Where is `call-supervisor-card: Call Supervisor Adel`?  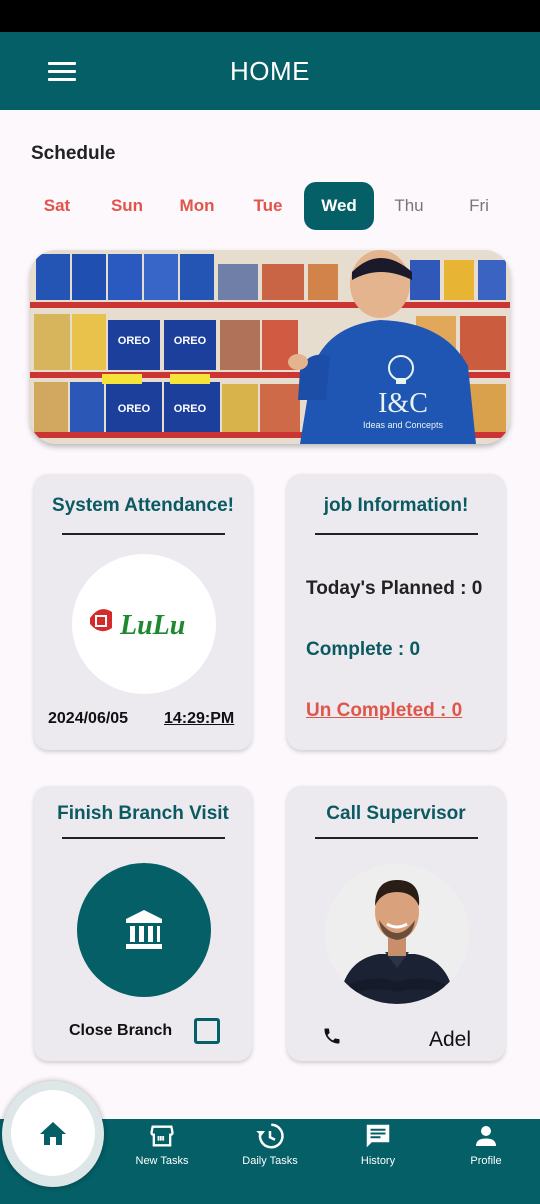
call-supervisor-card: Call Supervisor Adel is located at coordinates (396, 923).